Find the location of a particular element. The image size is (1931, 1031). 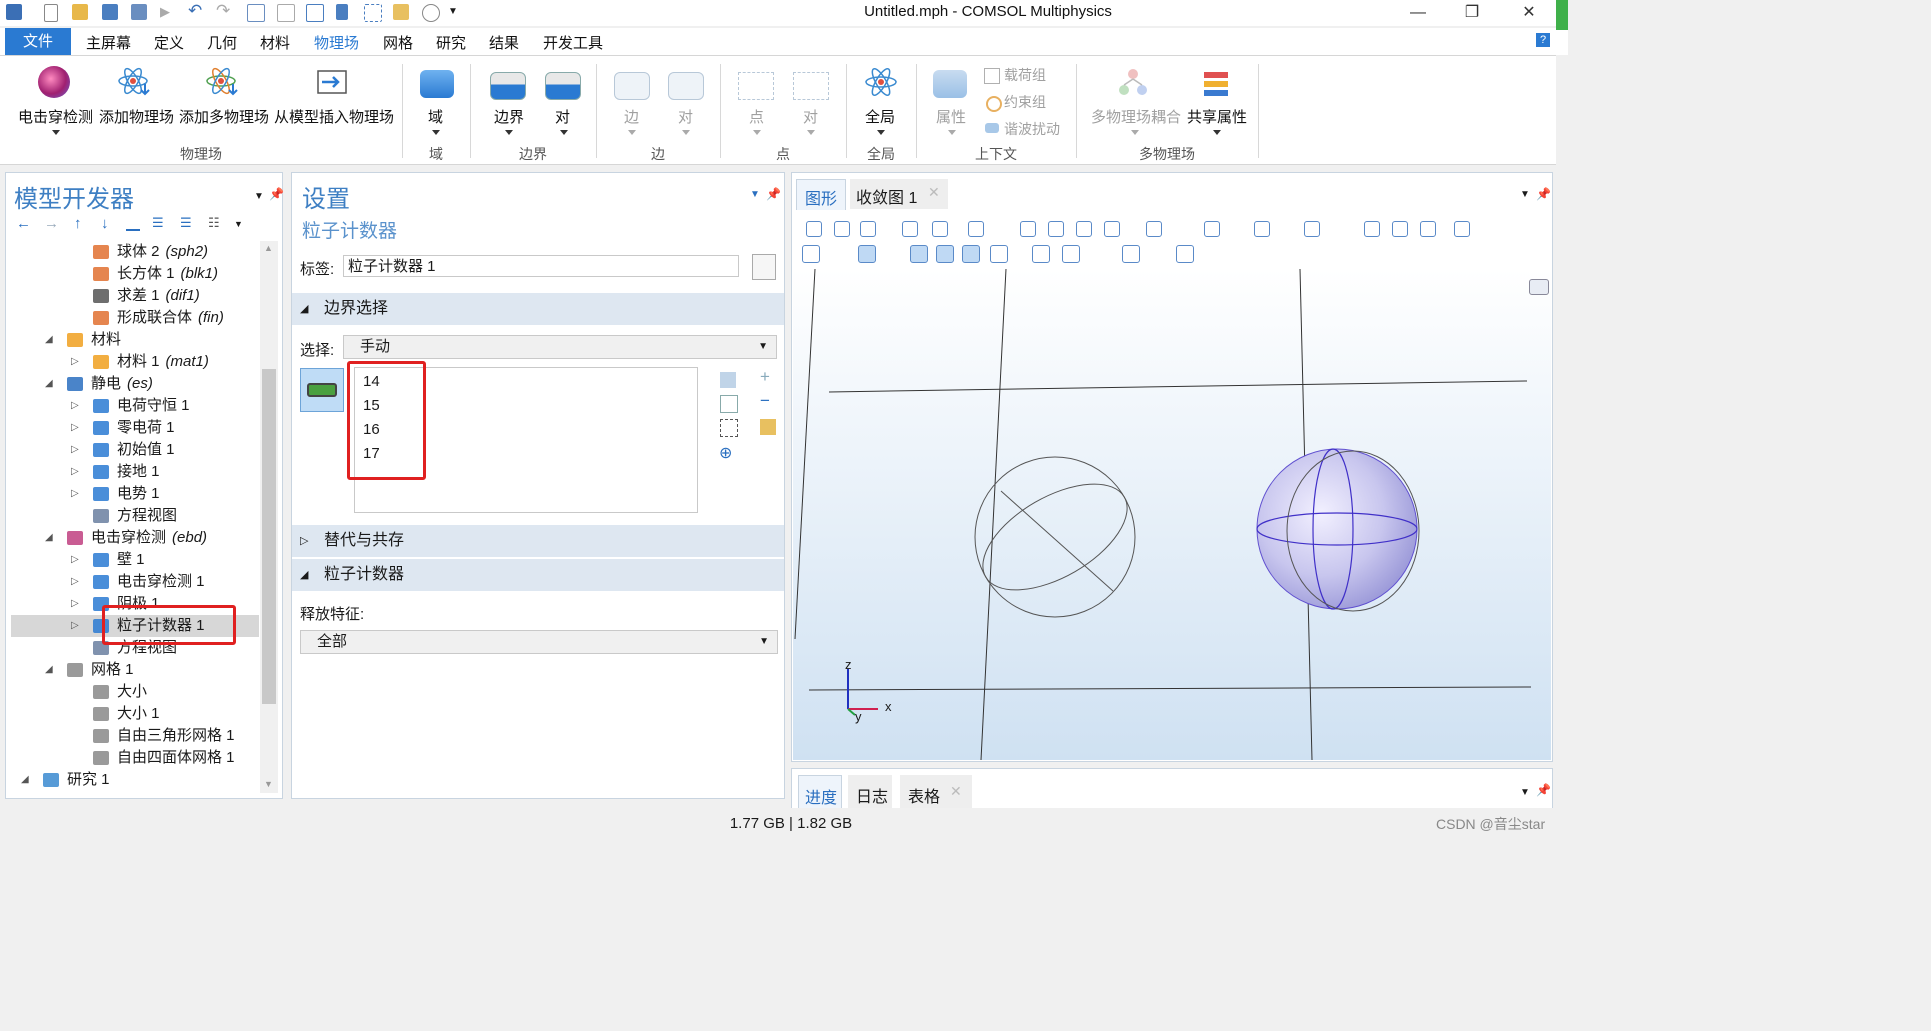

scroll-down-icon: ▼ is located at coordinates (268, 784).